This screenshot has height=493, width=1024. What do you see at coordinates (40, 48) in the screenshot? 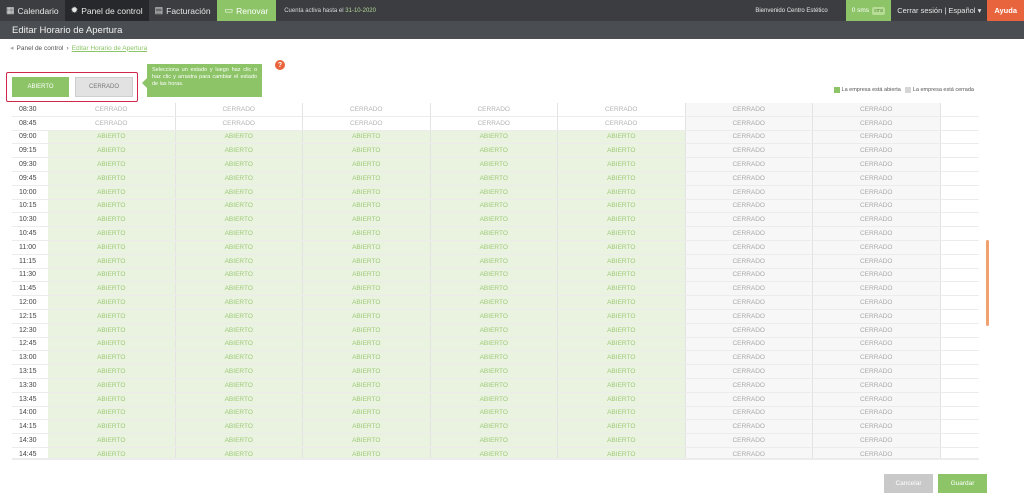
I see `breadcrumb-root: Panel de control` at bounding box center [40, 48].